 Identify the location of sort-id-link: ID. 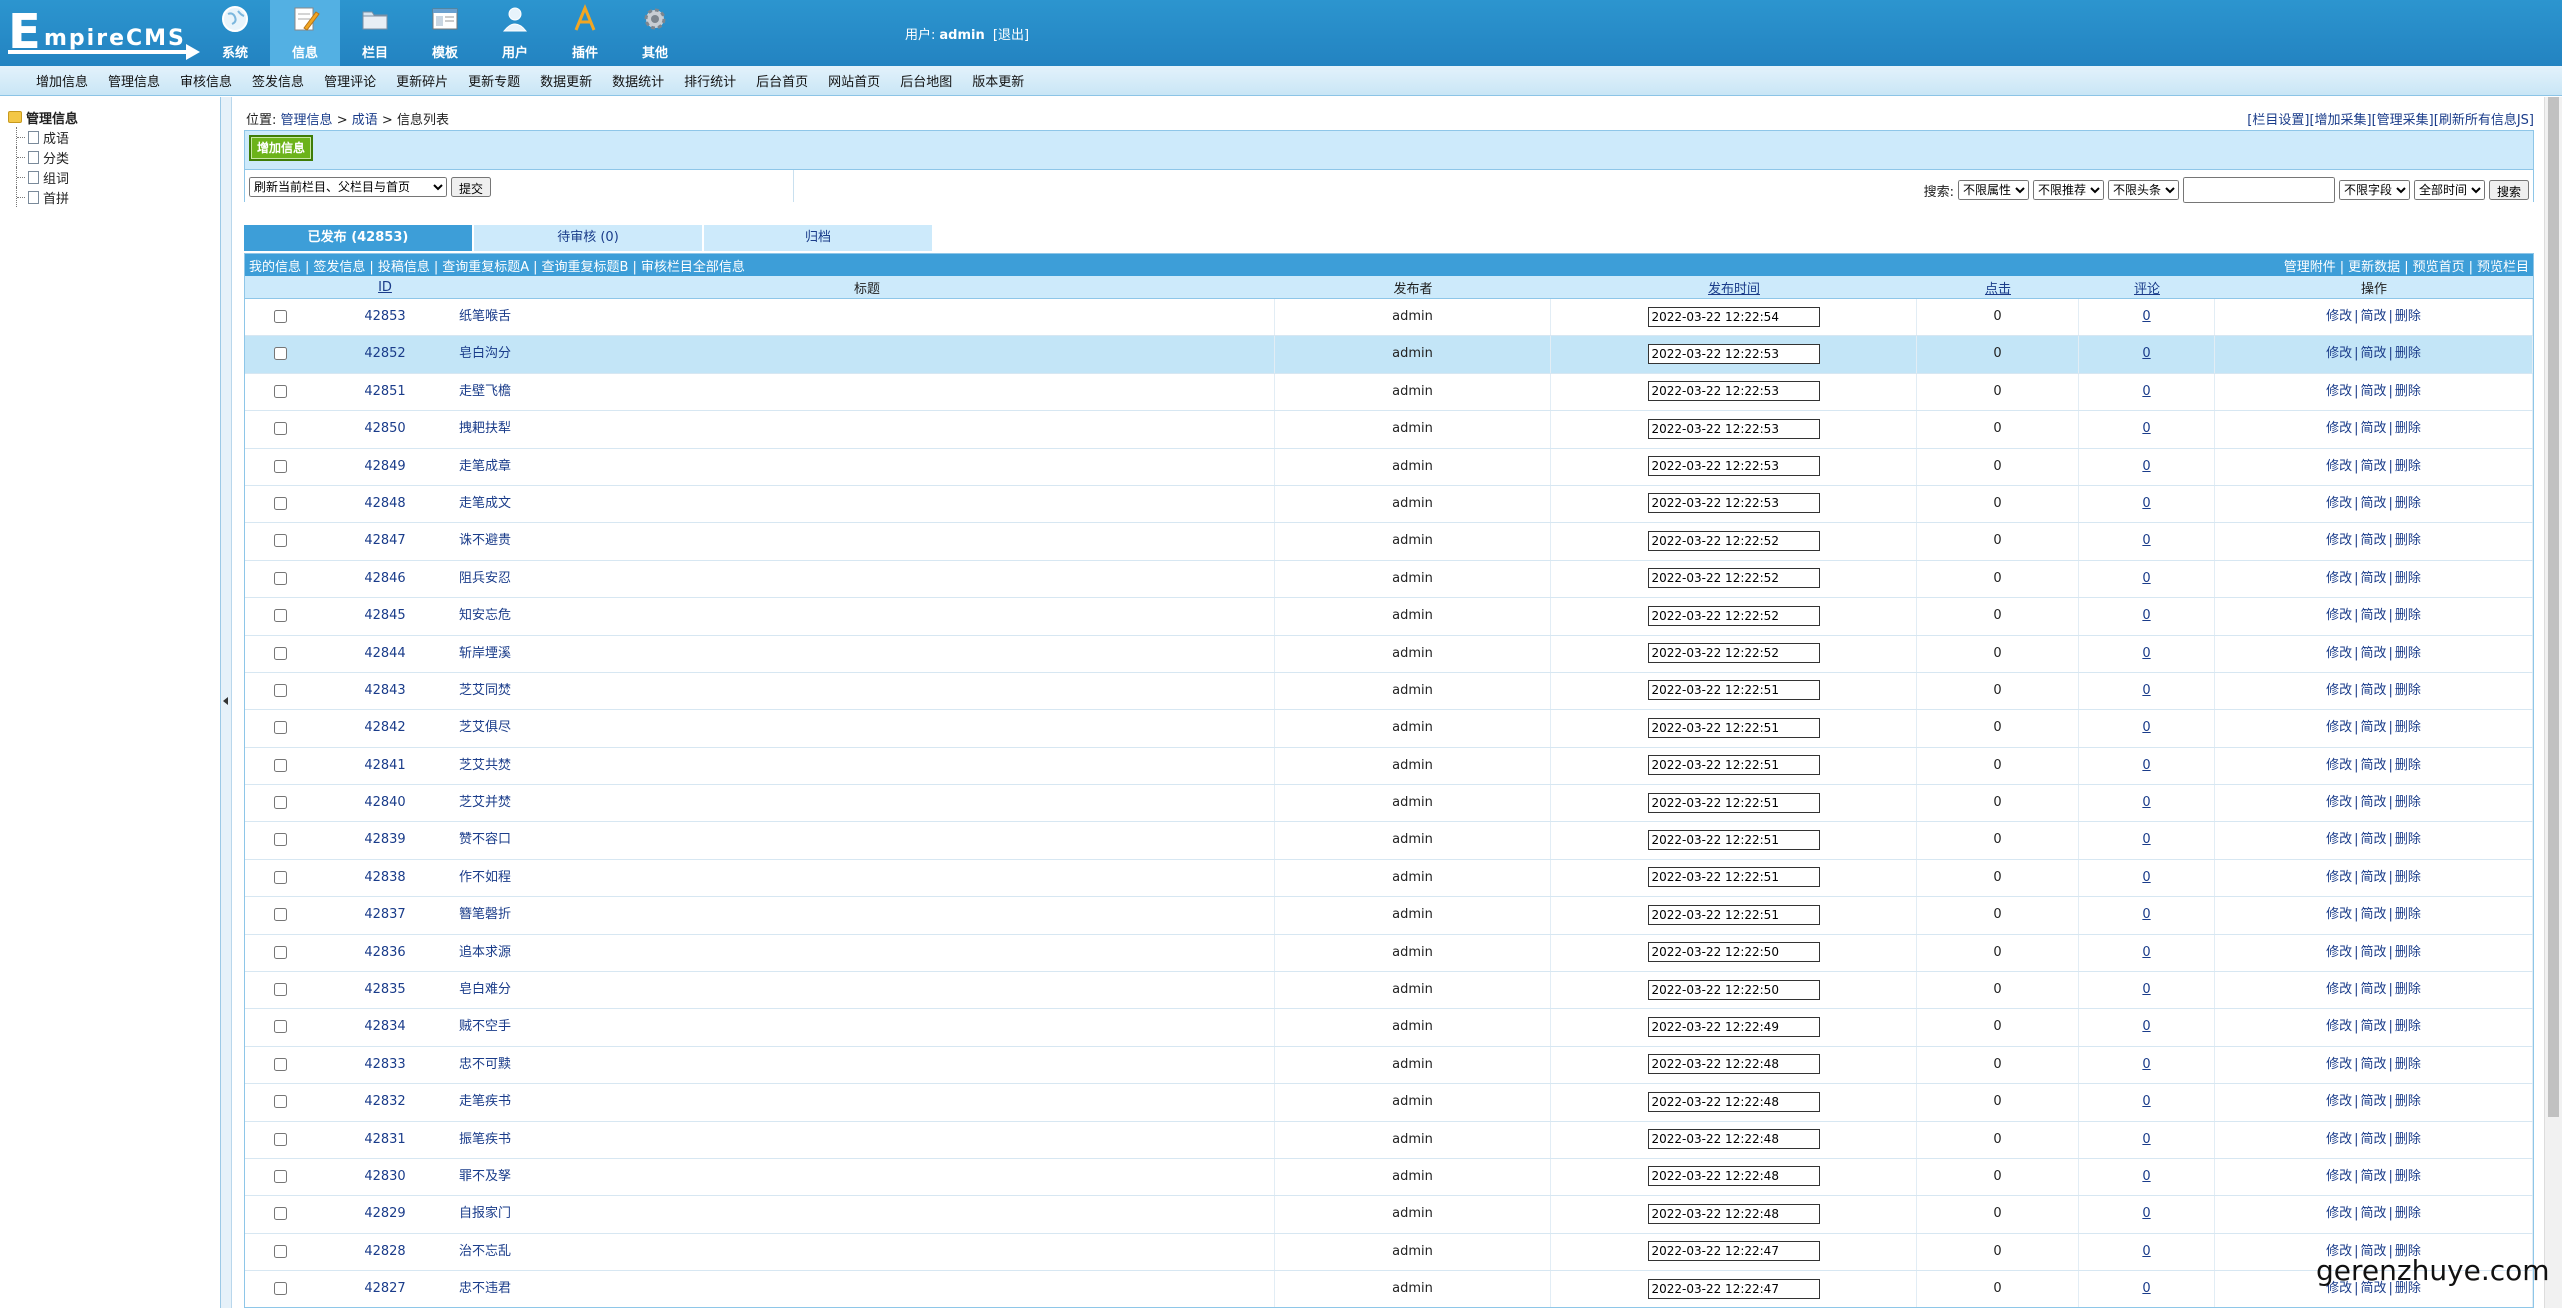
(385, 287).